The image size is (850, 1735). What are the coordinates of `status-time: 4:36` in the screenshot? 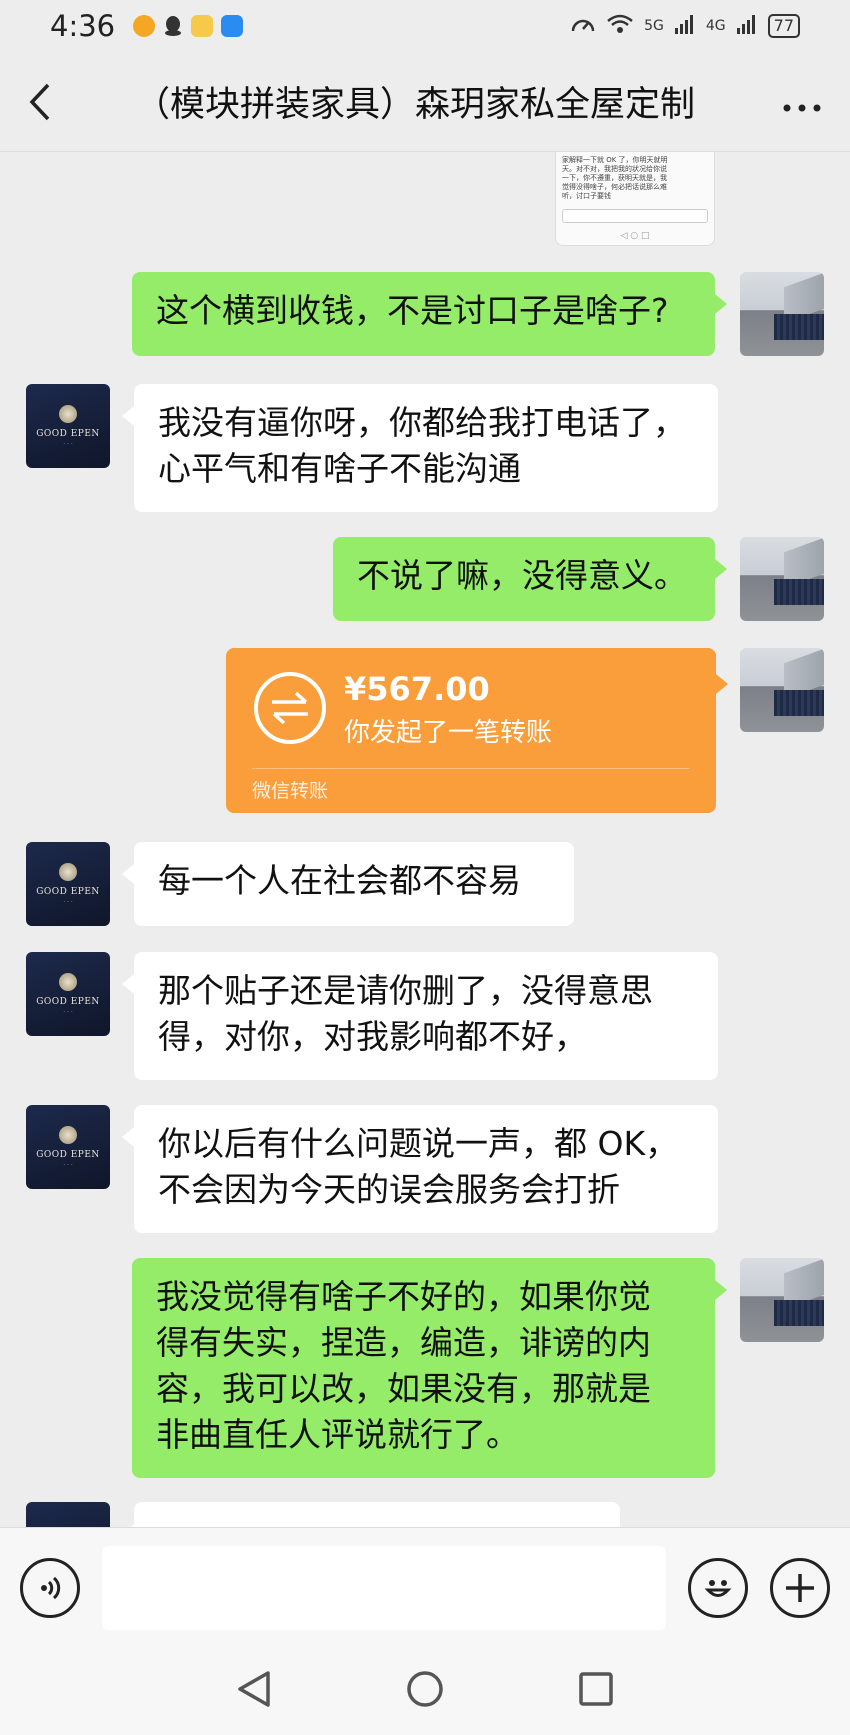 It's located at (83, 26).